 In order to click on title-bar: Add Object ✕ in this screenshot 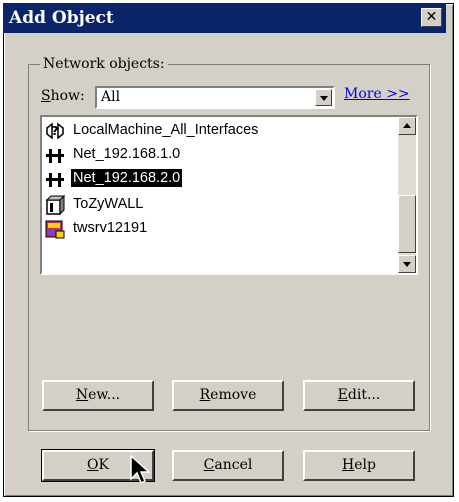, I will do `click(224, 18)`.